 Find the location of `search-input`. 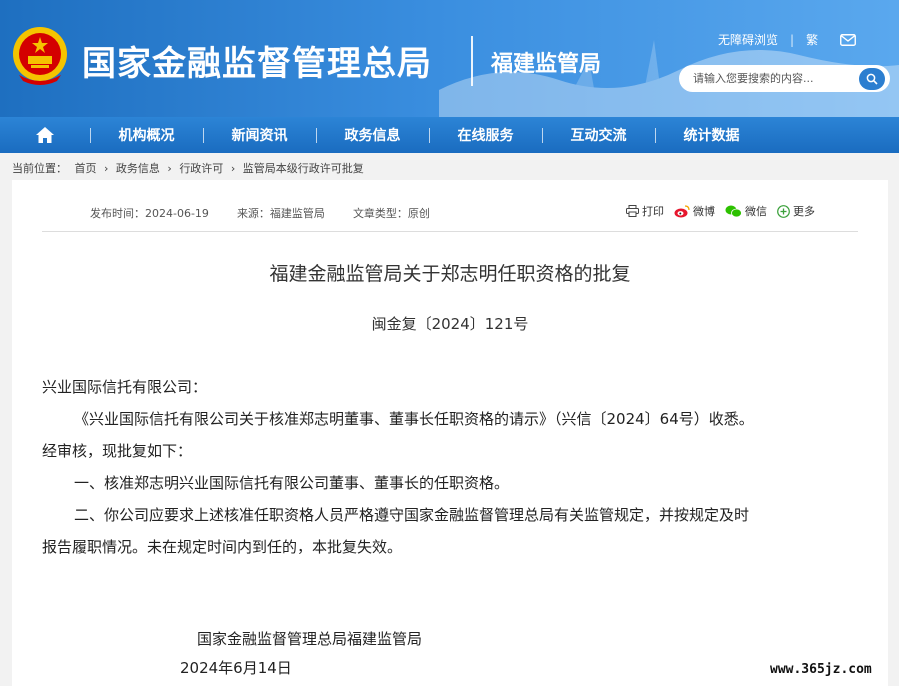

search-input is located at coordinates (767, 78).